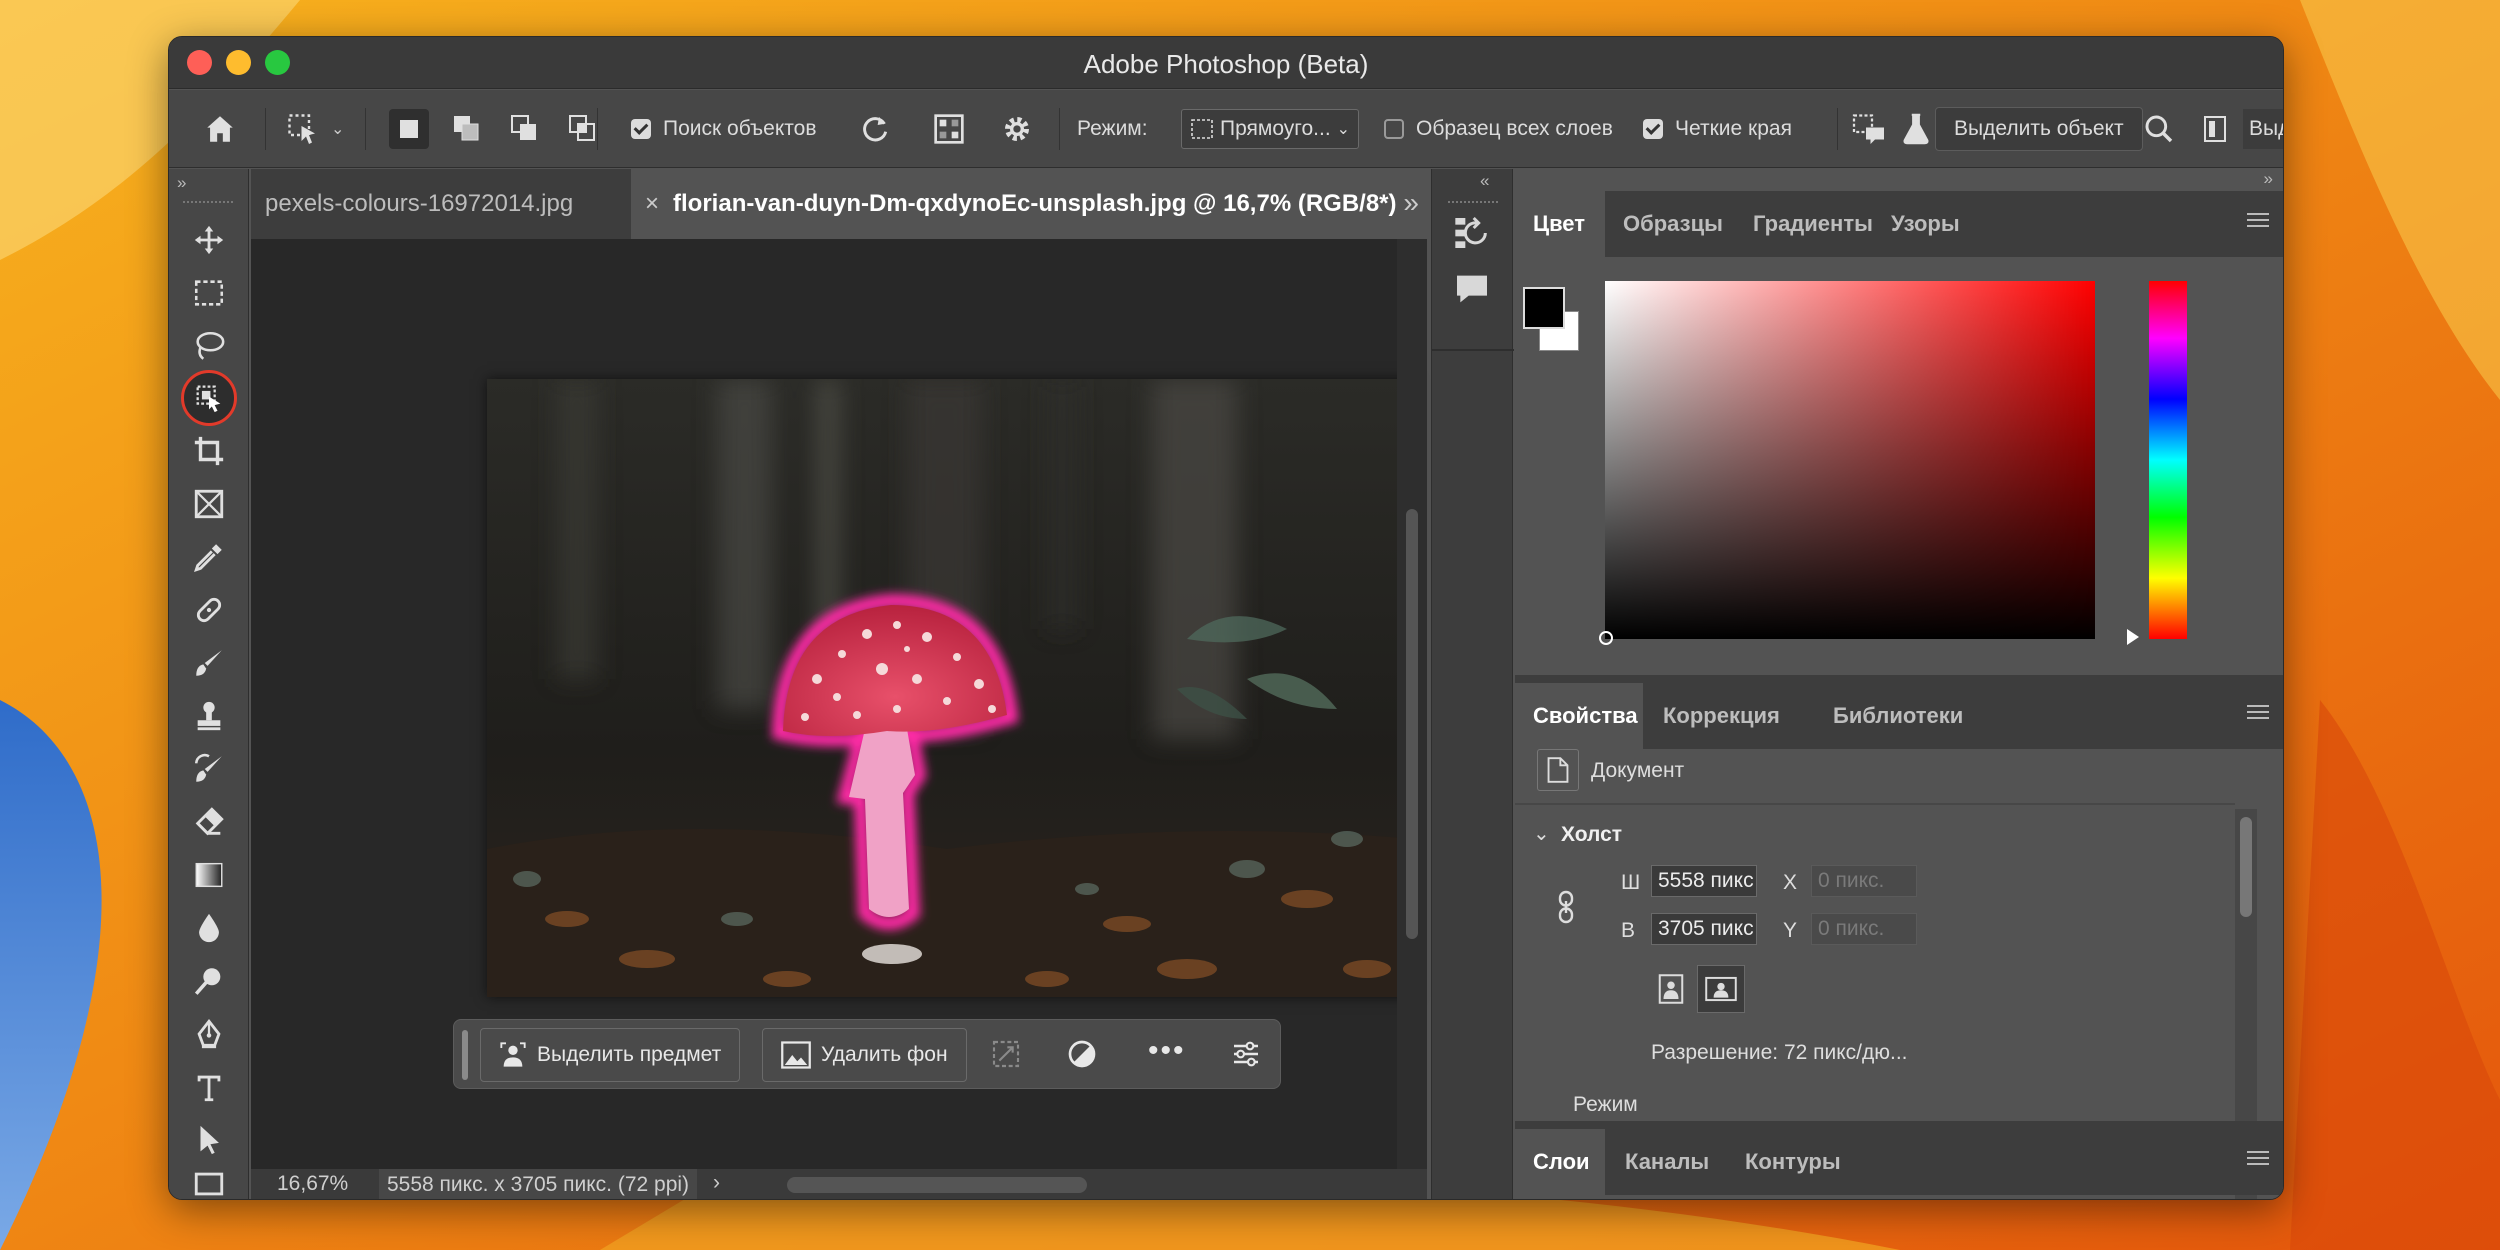 Image resolution: width=2500 pixels, height=1250 pixels. I want to click on hard-edge-toggle: Четкие края, so click(1717, 129).